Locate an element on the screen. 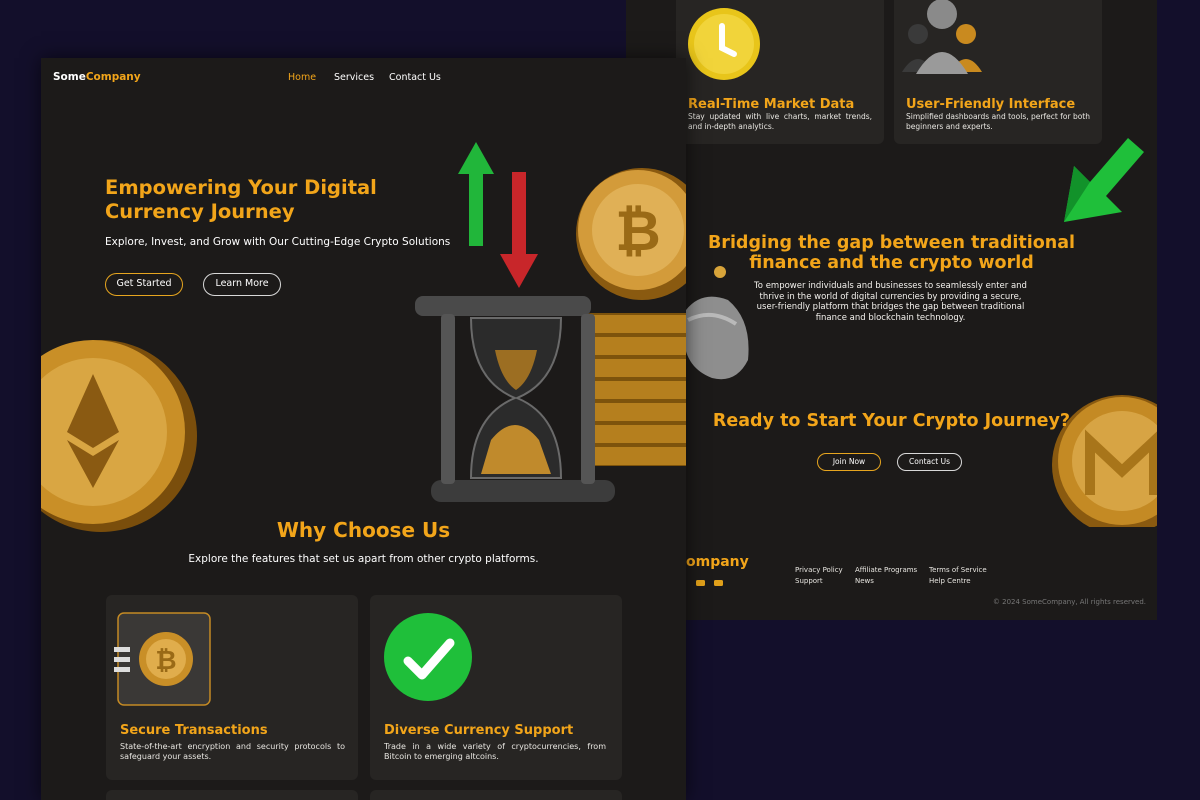 The image size is (1200, 800). footer-link-news: News is located at coordinates (864, 581).